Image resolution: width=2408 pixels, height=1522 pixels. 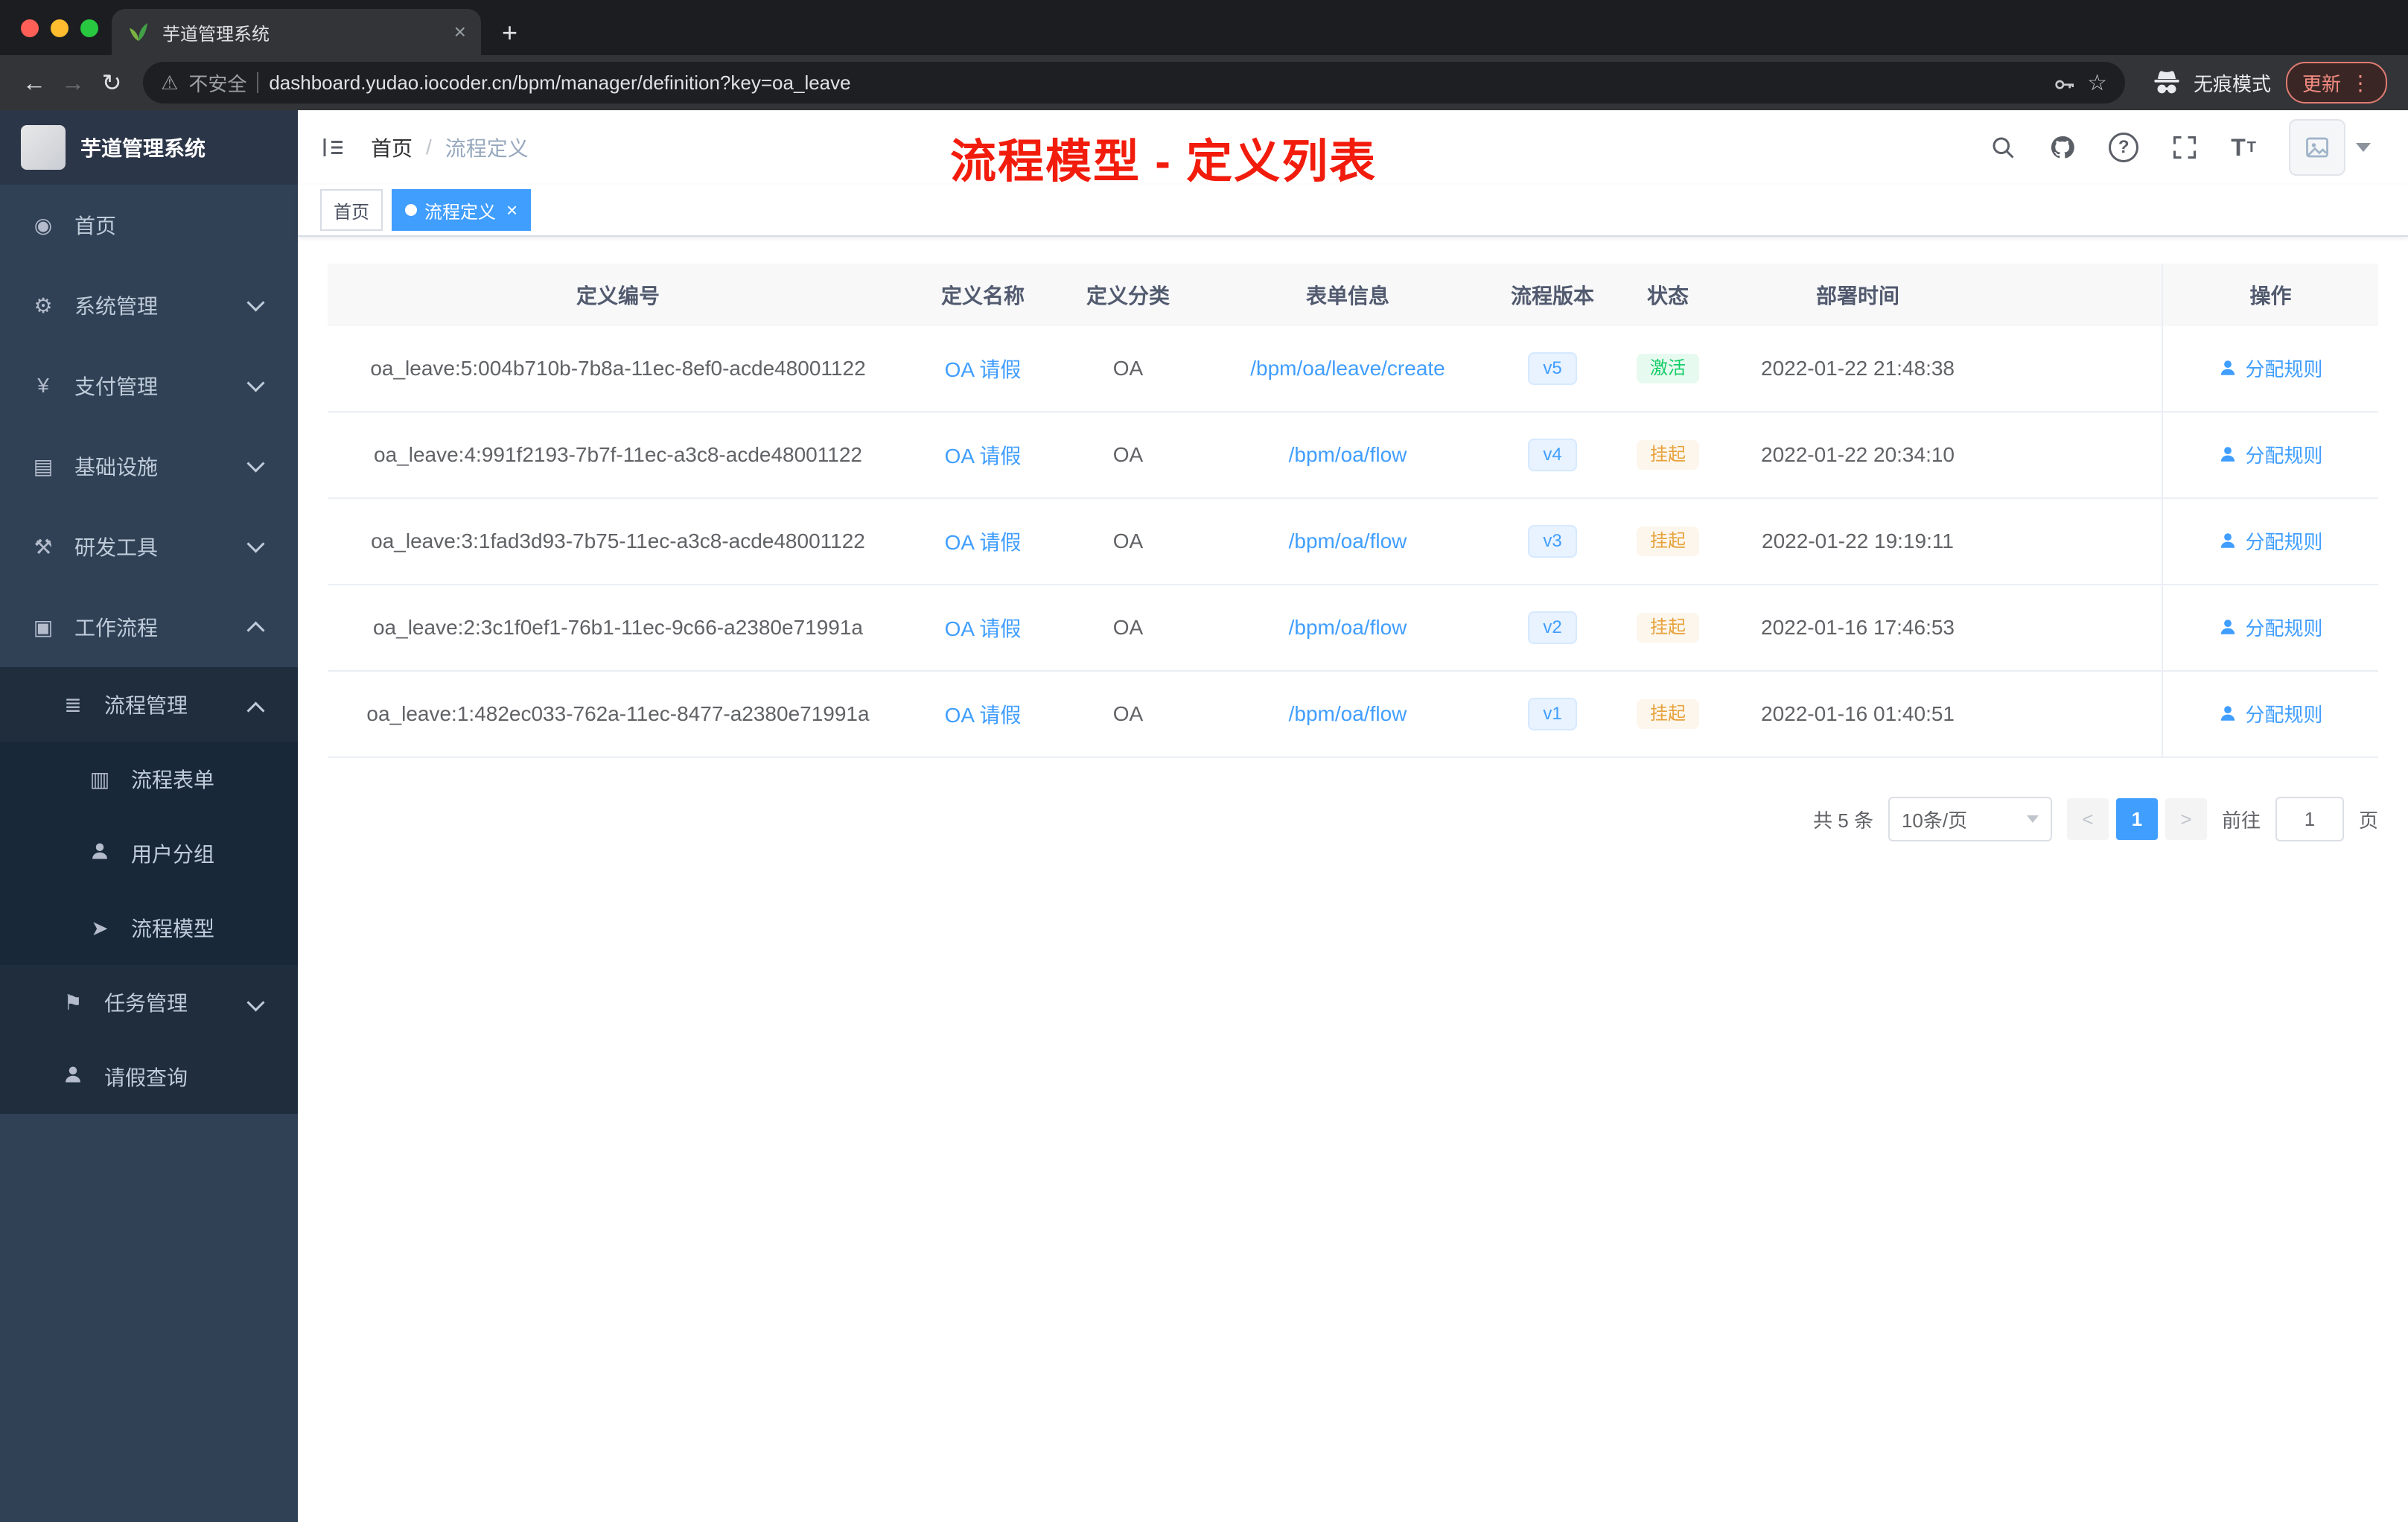 What do you see at coordinates (1857, 541) in the screenshot?
I see `deploy-time: 2022-01-22 19:19:11` at bounding box center [1857, 541].